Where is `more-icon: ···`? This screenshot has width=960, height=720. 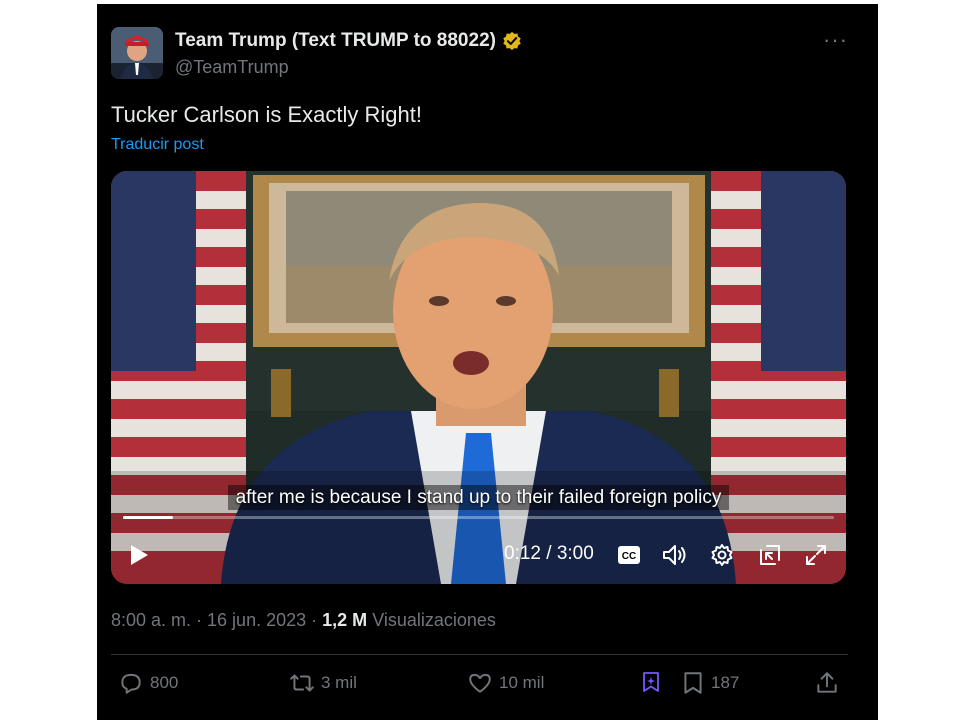 more-icon: ··· is located at coordinates (835, 40).